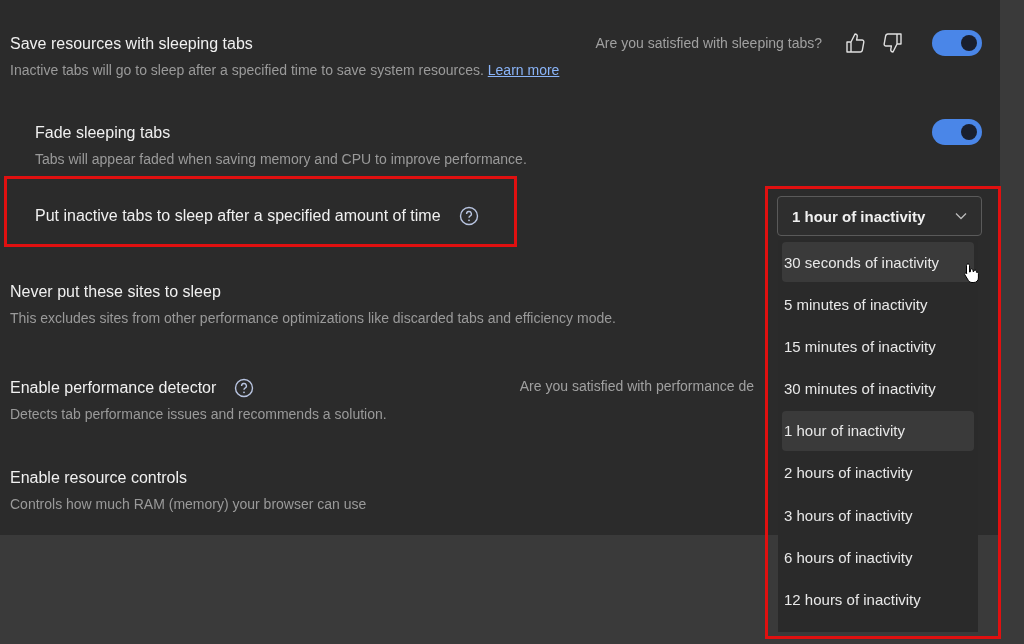 This screenshot has width=1024, height=644. Describe the element at coordinates (961, 216) in the screenshot. I see `chevron-icon` at that location.